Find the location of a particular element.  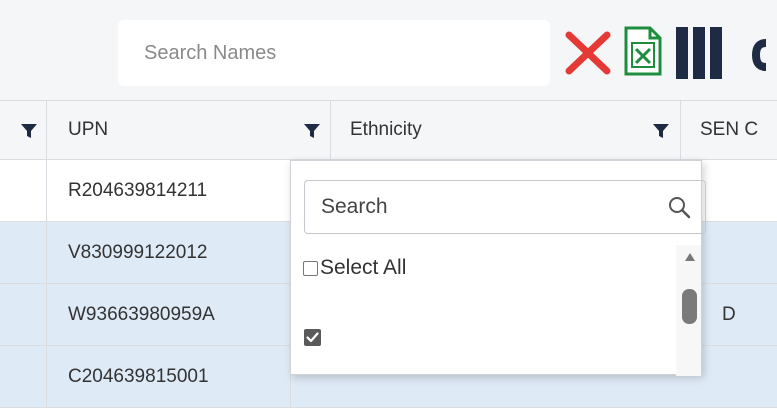

filter-search-input: Search is located at coordinates (505, 207).